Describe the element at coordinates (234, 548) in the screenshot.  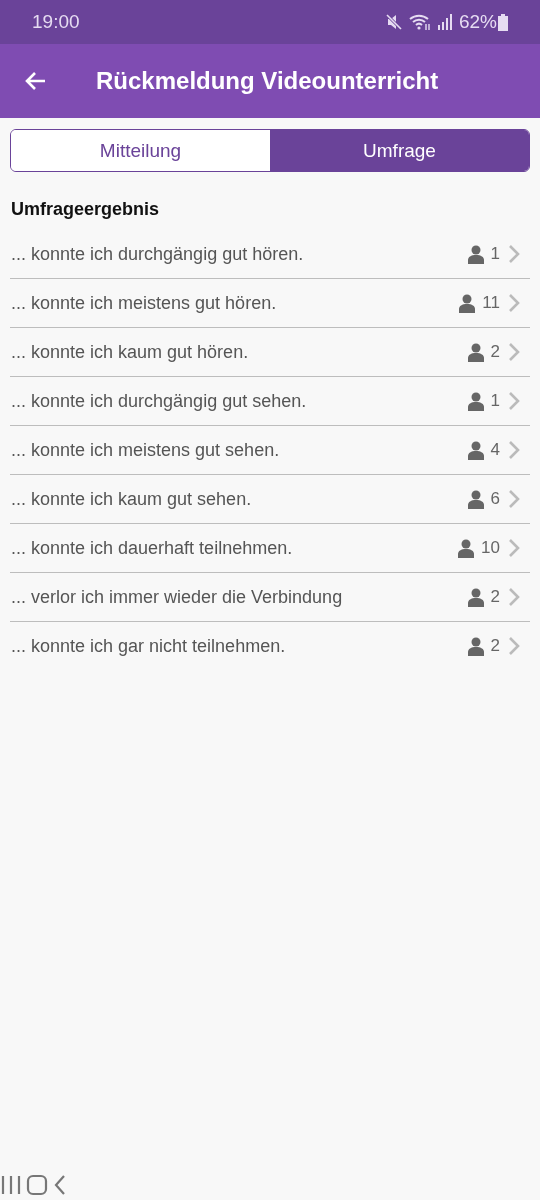
I see `answer-option: ... konnte ich dauerhaft teilnehmen.` at that location.